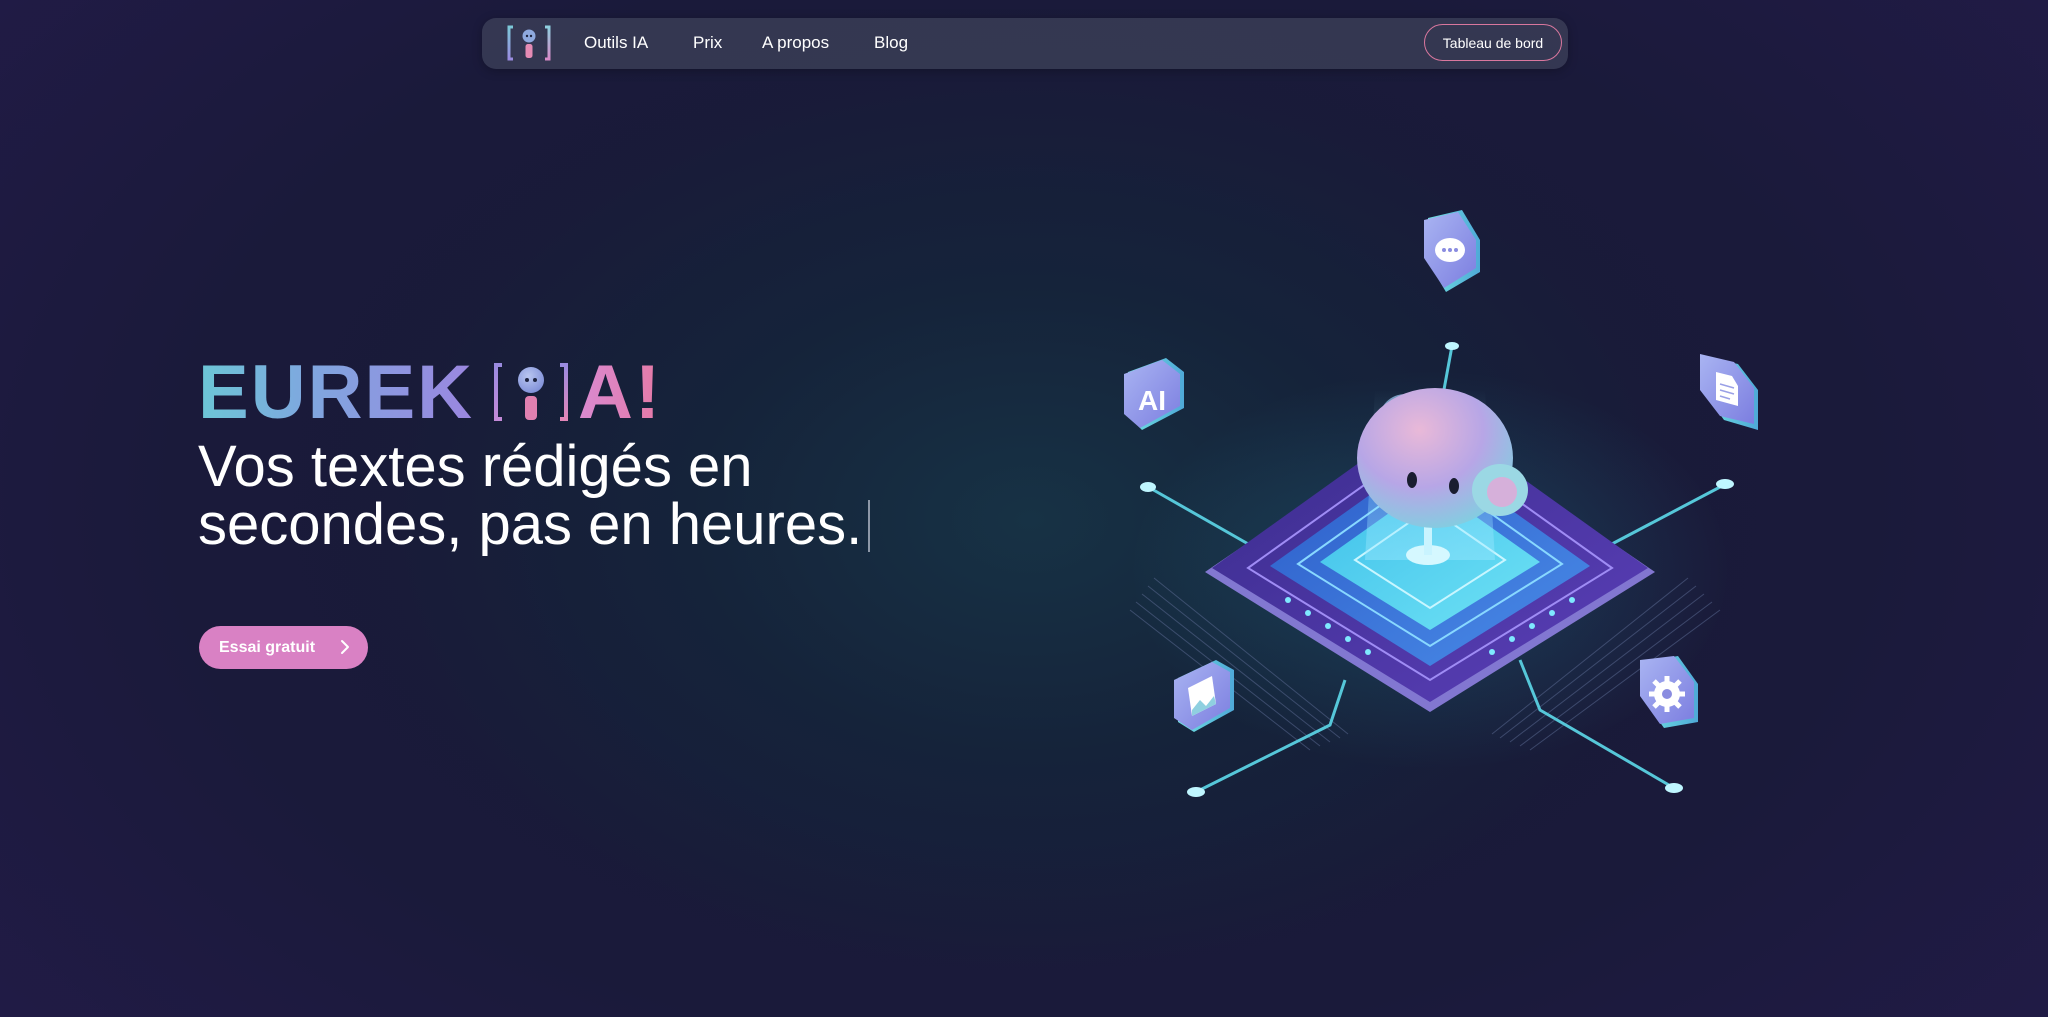 This screenshot has width=2048, height=1017. I want to click on brand-wordmark-right: A!, so click(620, 392).